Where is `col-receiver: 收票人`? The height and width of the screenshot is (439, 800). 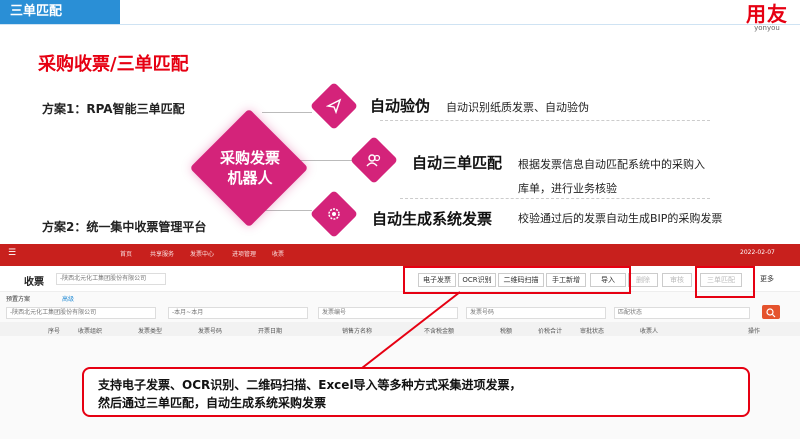 col-receiver: 收票人 is located at coordinates (649, 331).